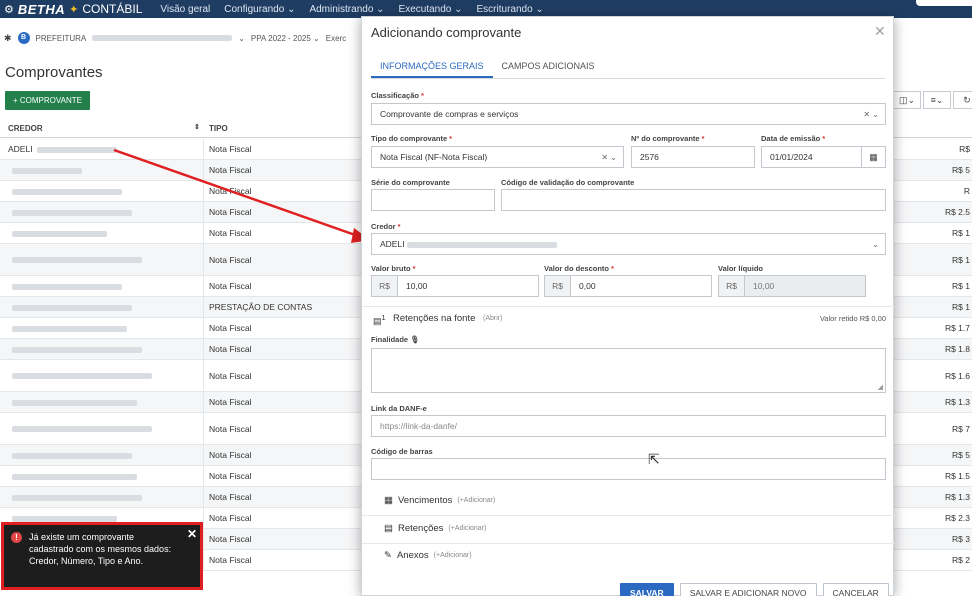 Image resolution: width=972 pixels, height=596 pixels. I want to click on serie-label: Série do comprovante, so click(410, 182).